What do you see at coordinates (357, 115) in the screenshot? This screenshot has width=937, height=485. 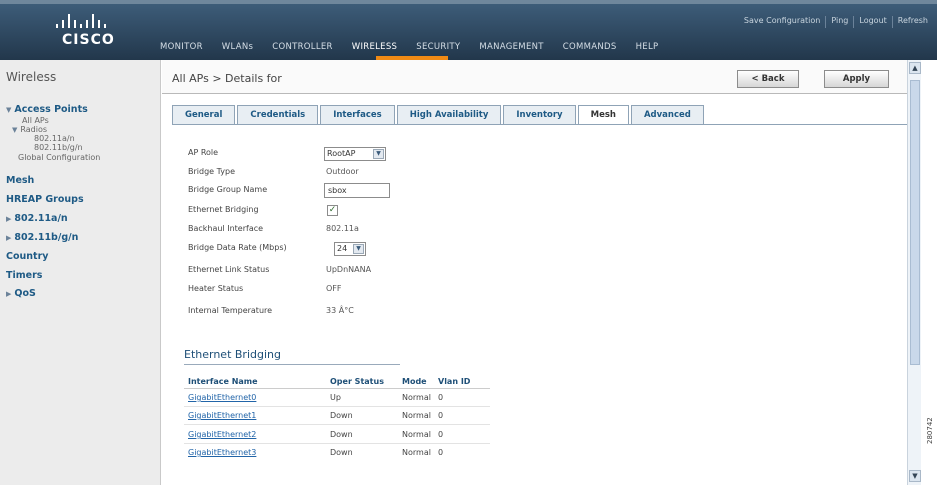 I see `tab-interfaces: Interfaces` at bounding box center [357, 115].